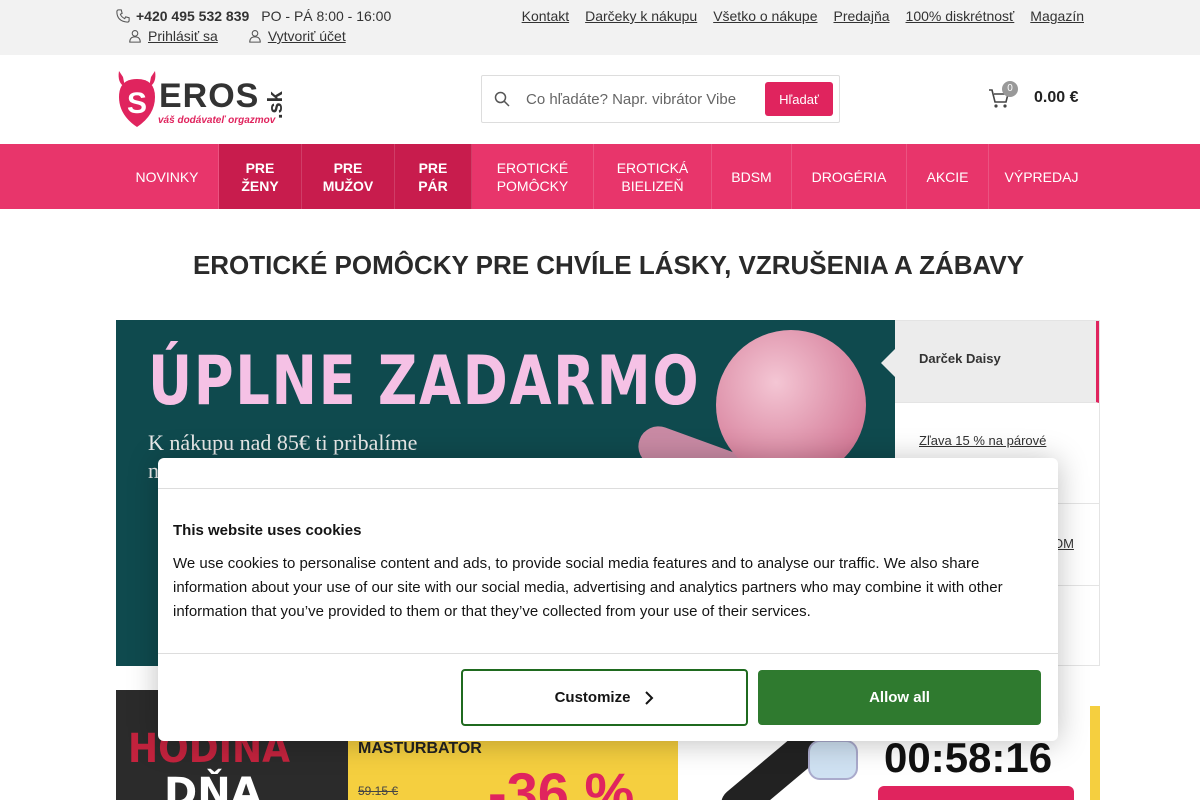 The height and width of the screenshot is (800, 1200). I want to click on deal-title-2: DŇA, so click(213, 785).